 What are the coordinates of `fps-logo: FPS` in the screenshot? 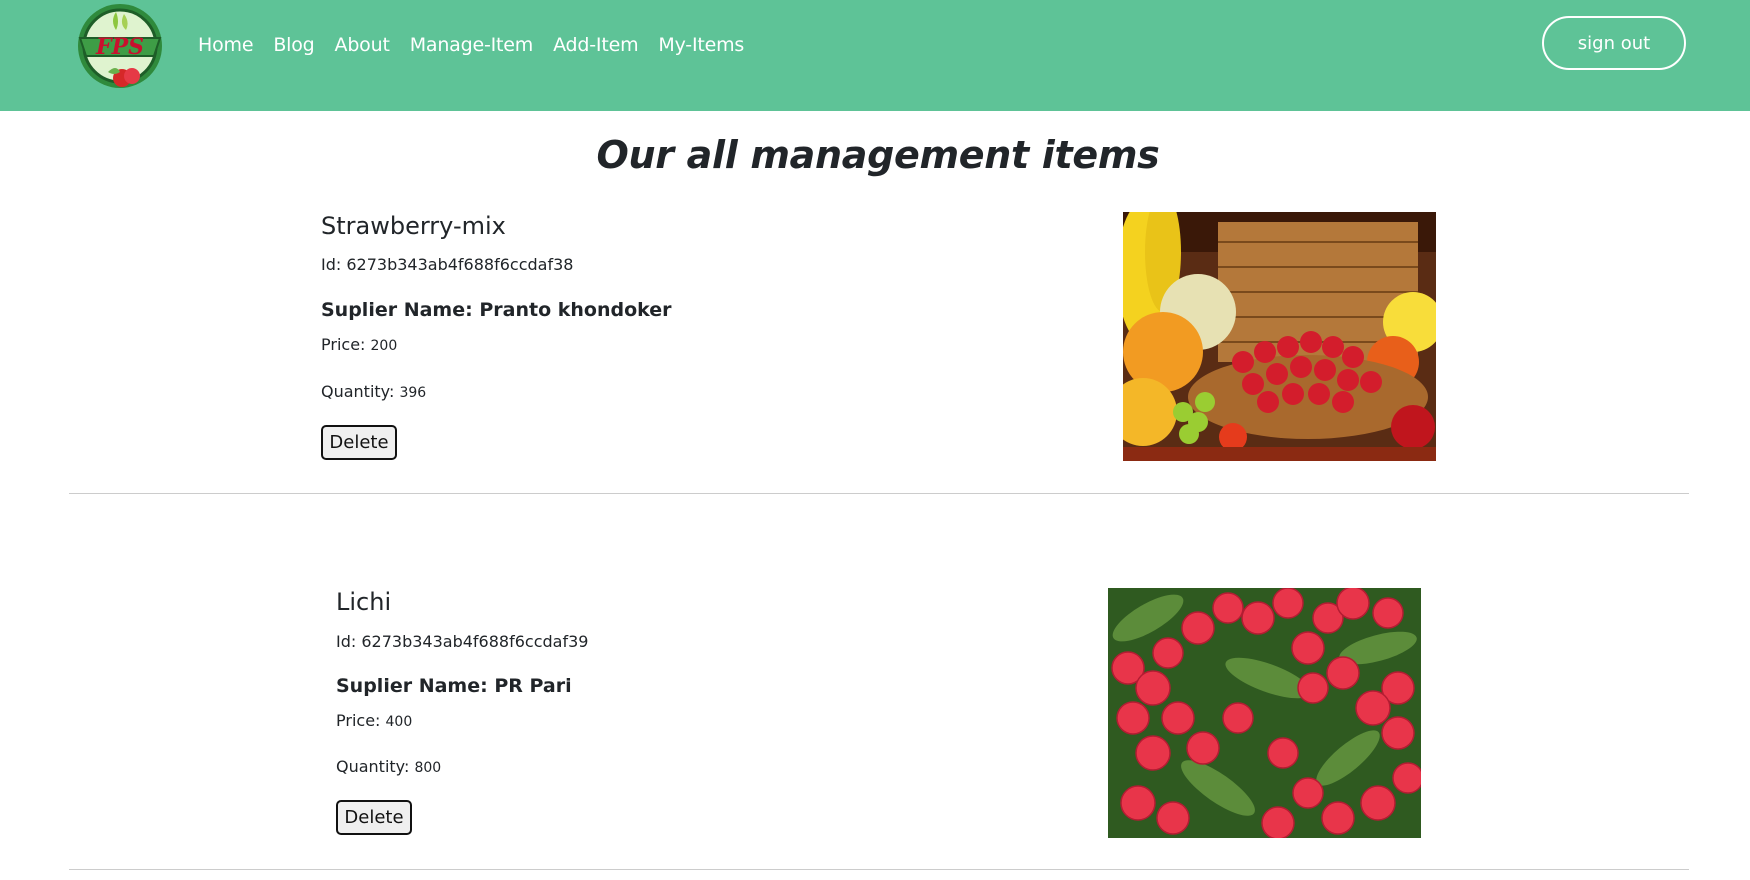 It's located at (120, 46).